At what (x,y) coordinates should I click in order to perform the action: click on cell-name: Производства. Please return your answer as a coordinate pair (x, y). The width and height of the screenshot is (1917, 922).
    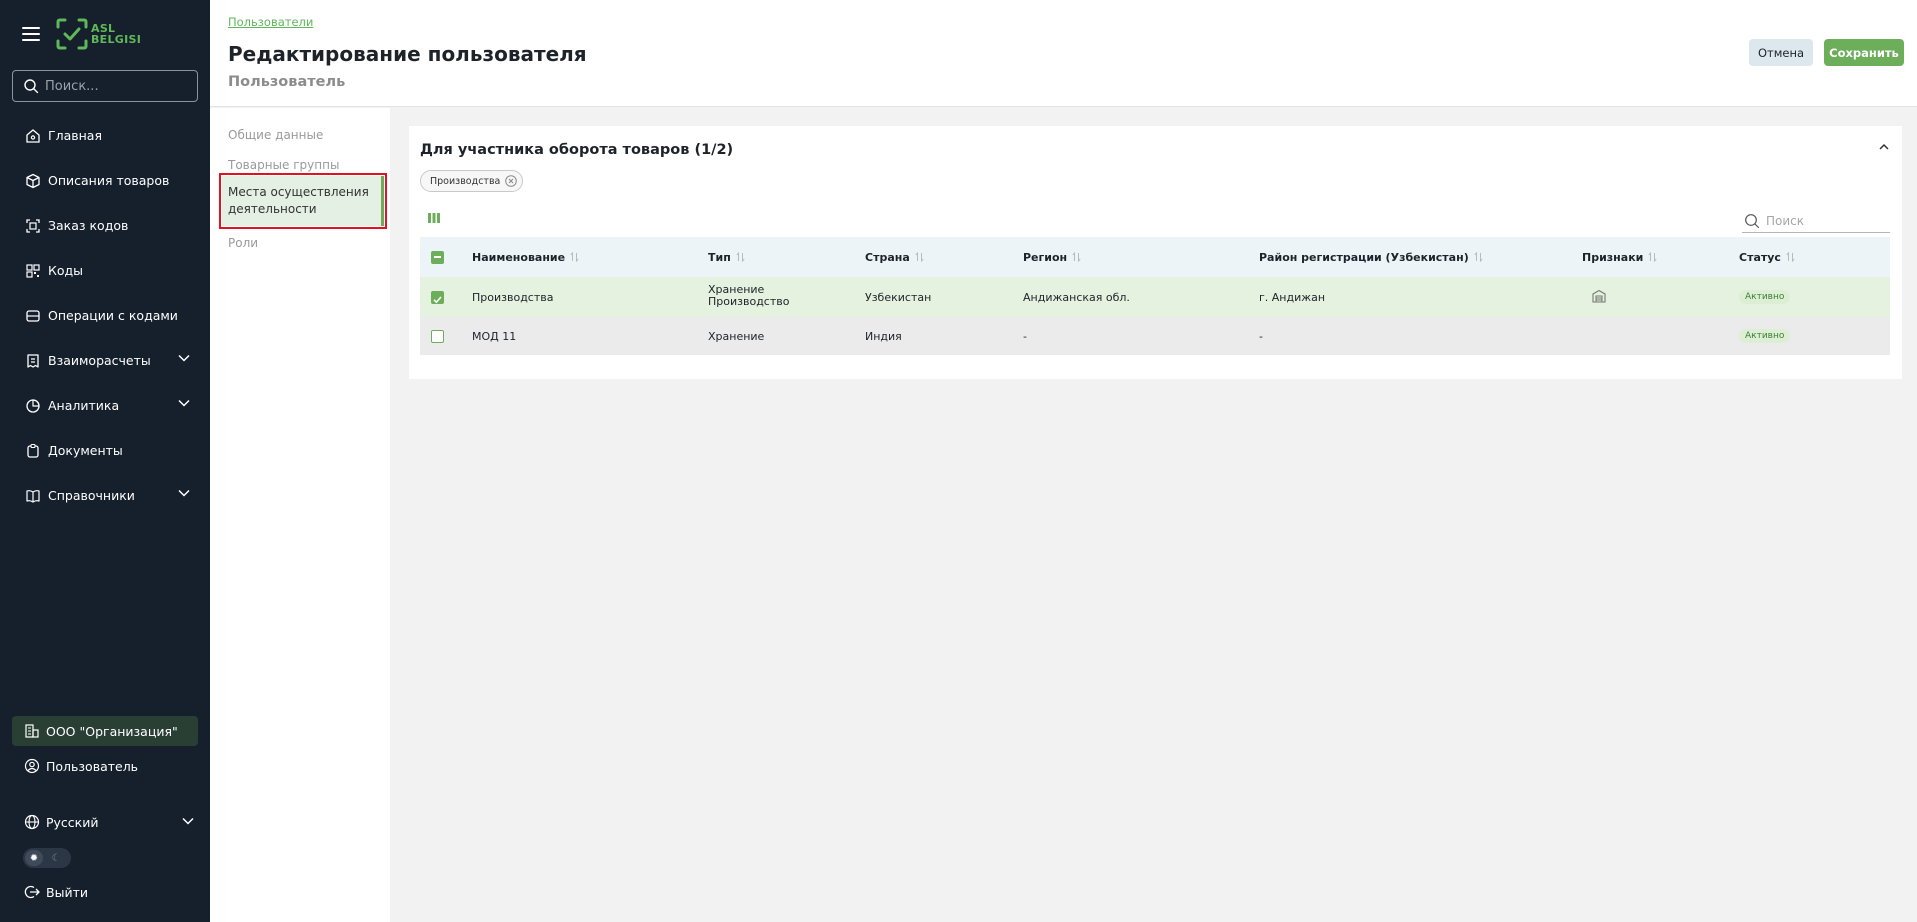
    Looking at the image, I should click on (513, 297).